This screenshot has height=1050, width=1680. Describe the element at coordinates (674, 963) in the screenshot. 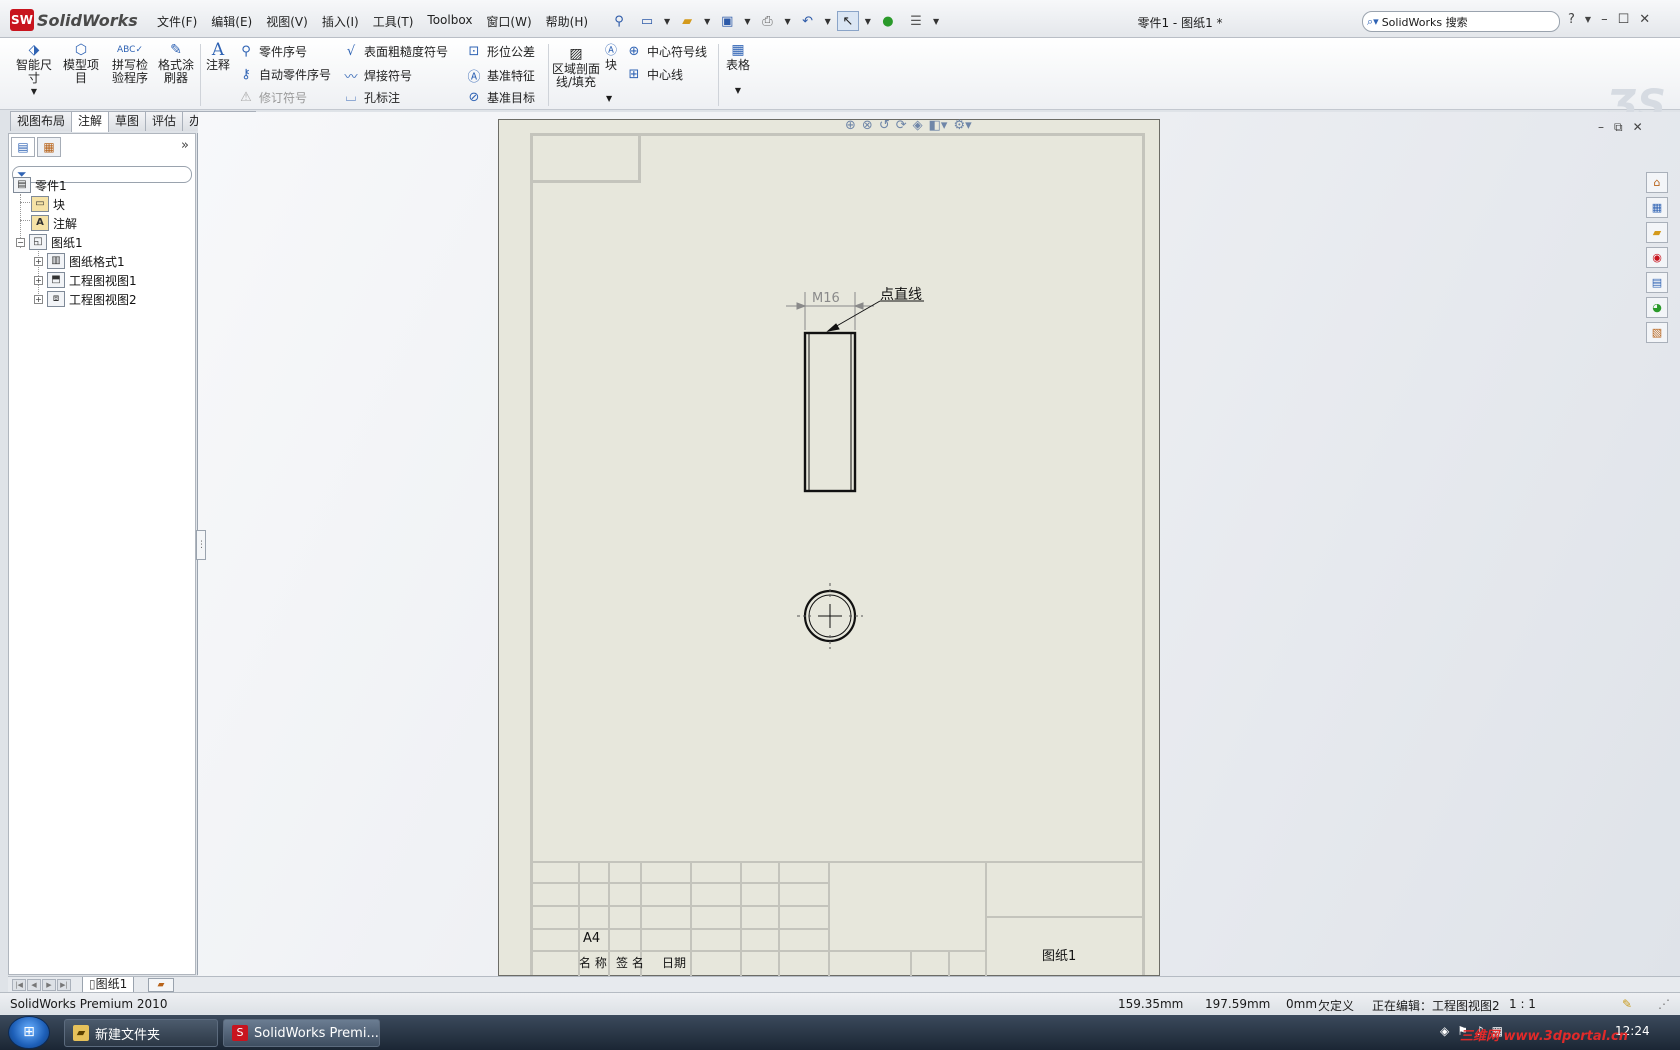

I see `title-block-date-label: 日期` at that location.